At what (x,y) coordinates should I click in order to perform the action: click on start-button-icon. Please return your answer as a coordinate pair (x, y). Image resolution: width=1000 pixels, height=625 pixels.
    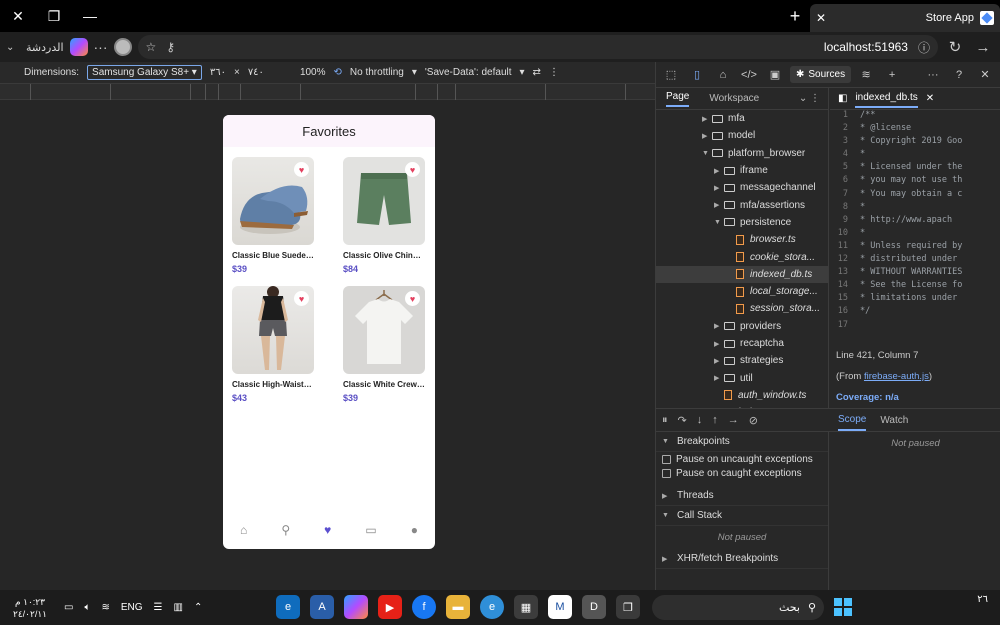
    Looking at the image, I should click on (843, 607).